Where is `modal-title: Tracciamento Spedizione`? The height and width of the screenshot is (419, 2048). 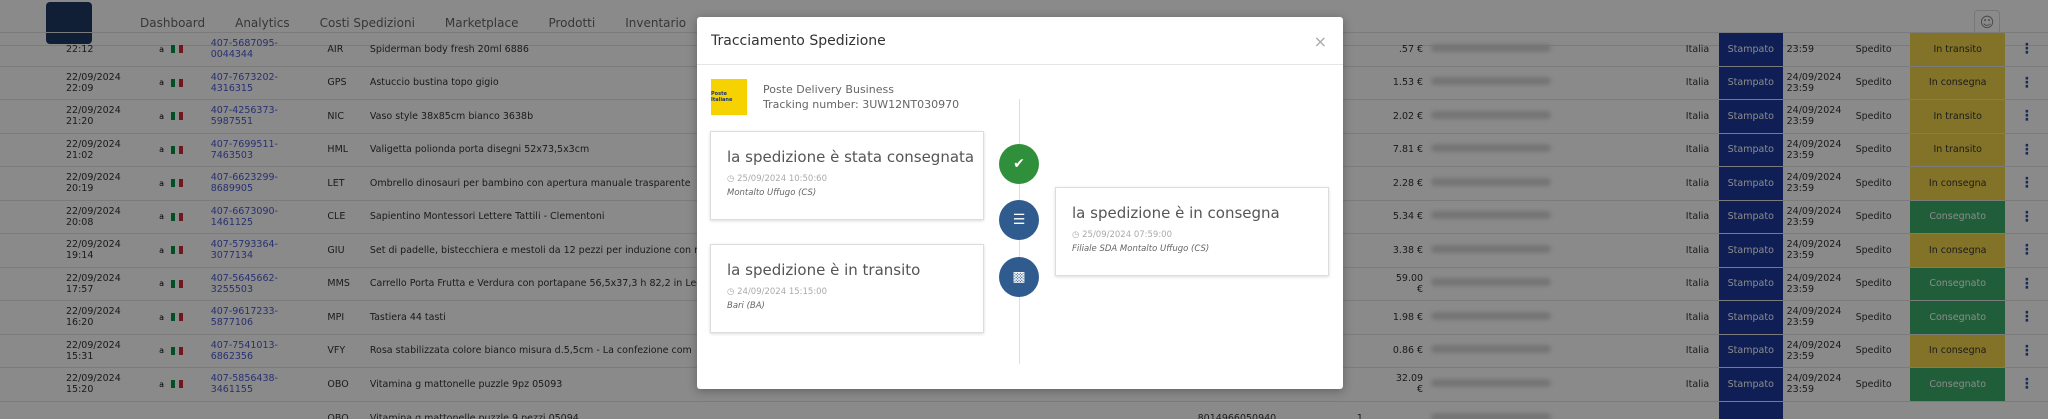 modal-title: Tracciamento Spedizione is located at coordinates (798, 40).